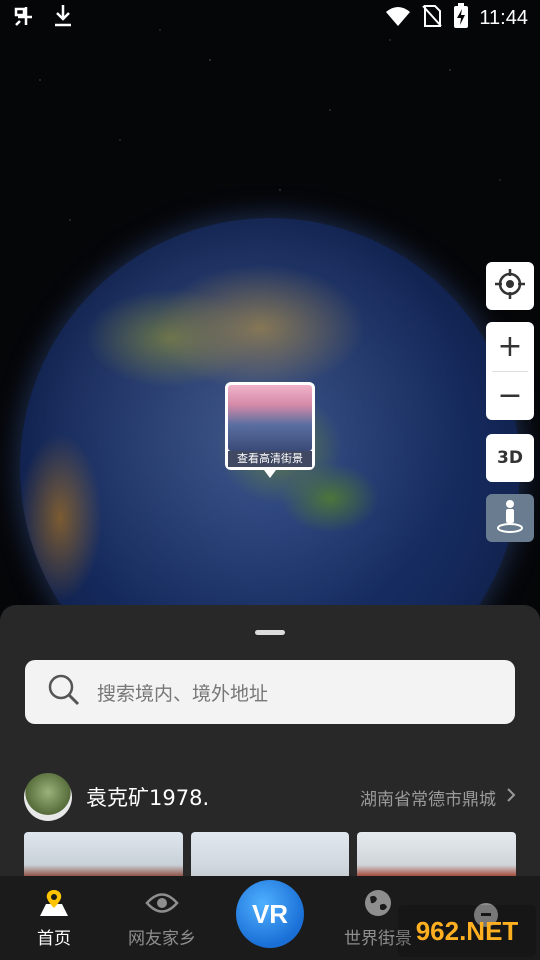  I want to click on vr-icon: VR, so click(270, 914).